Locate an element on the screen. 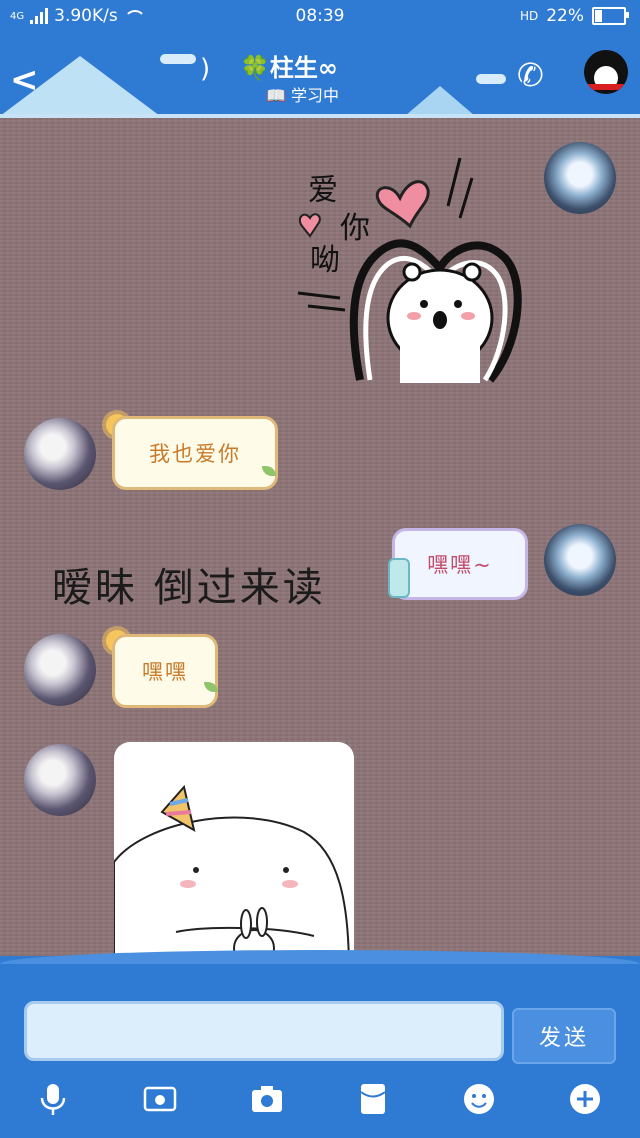 This screenshot has width=640, height=1138. image-message is located at coordinates (234, 850).